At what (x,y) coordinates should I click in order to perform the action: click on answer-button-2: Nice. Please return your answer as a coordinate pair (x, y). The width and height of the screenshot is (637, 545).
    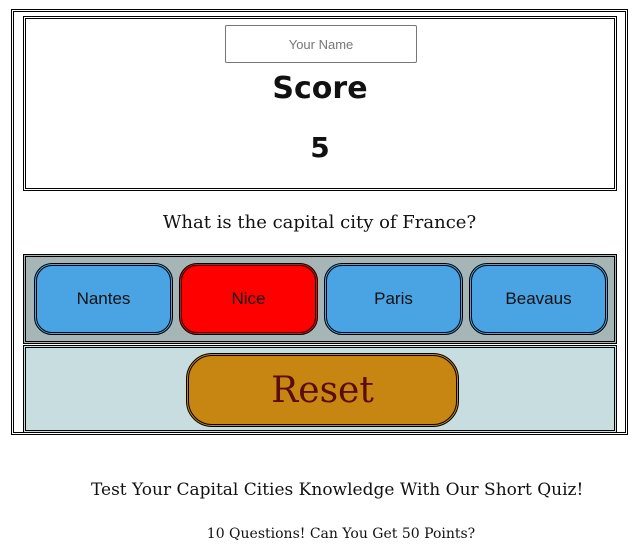
    Looking at the image, I should click on (248, 299).